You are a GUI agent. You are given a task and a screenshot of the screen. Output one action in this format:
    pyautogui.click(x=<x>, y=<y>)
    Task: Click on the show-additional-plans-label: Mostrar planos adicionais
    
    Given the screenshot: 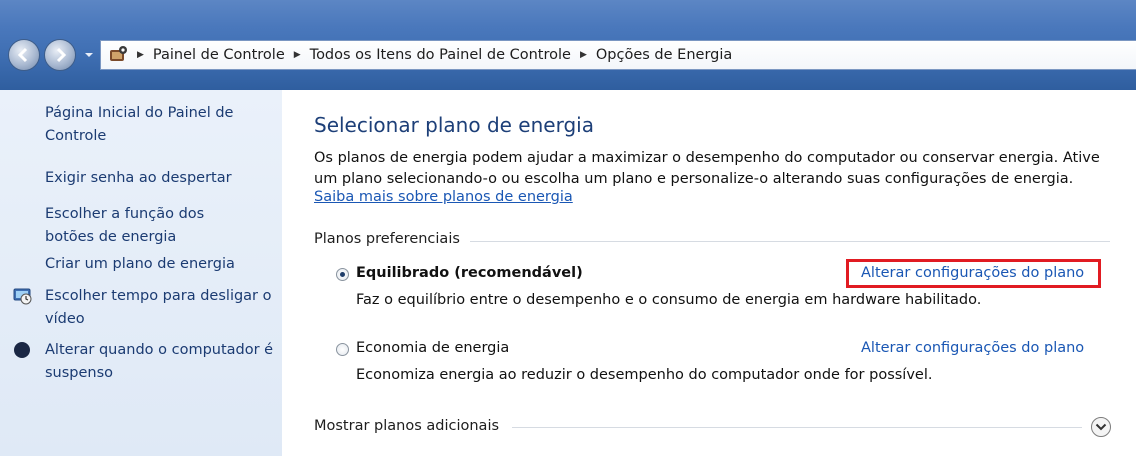 What is the action you would take?
    pyautogui.click(x=406, y=426)
    